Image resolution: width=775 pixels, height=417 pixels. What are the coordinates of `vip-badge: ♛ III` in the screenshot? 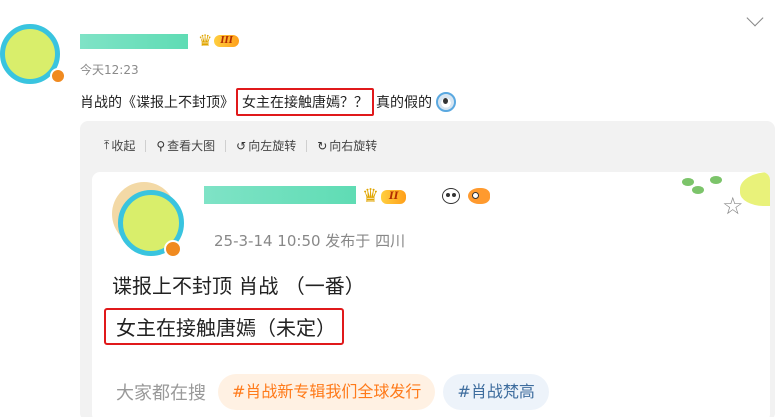 It's located at (218, 41).